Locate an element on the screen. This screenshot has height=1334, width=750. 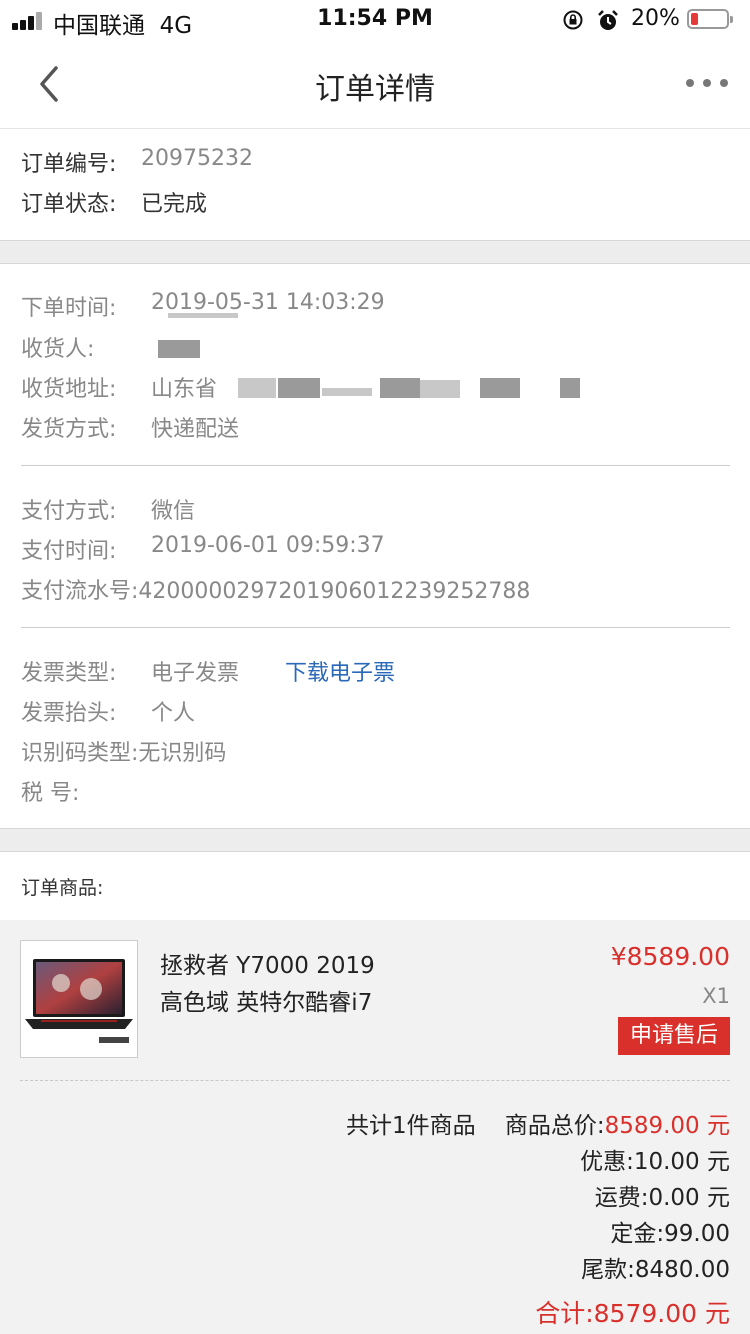
products-section-label: 订单商品: is located at coordinates (62, 888).